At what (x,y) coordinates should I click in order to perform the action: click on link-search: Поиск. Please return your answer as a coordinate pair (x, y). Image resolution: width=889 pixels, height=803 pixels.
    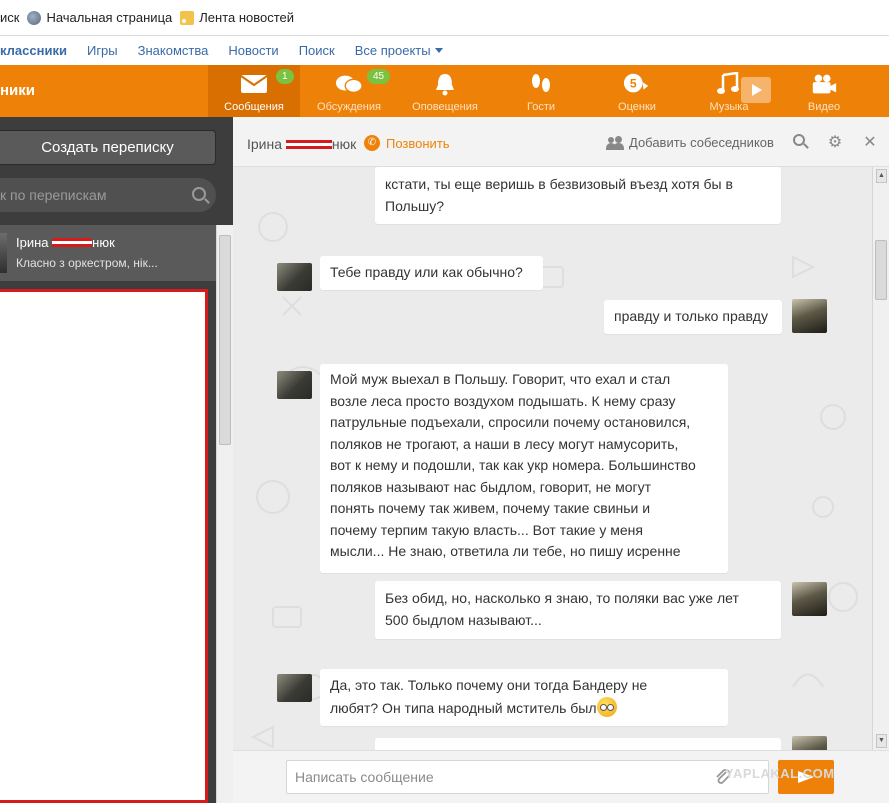
    Looking at the image, I should click on (317, 50).